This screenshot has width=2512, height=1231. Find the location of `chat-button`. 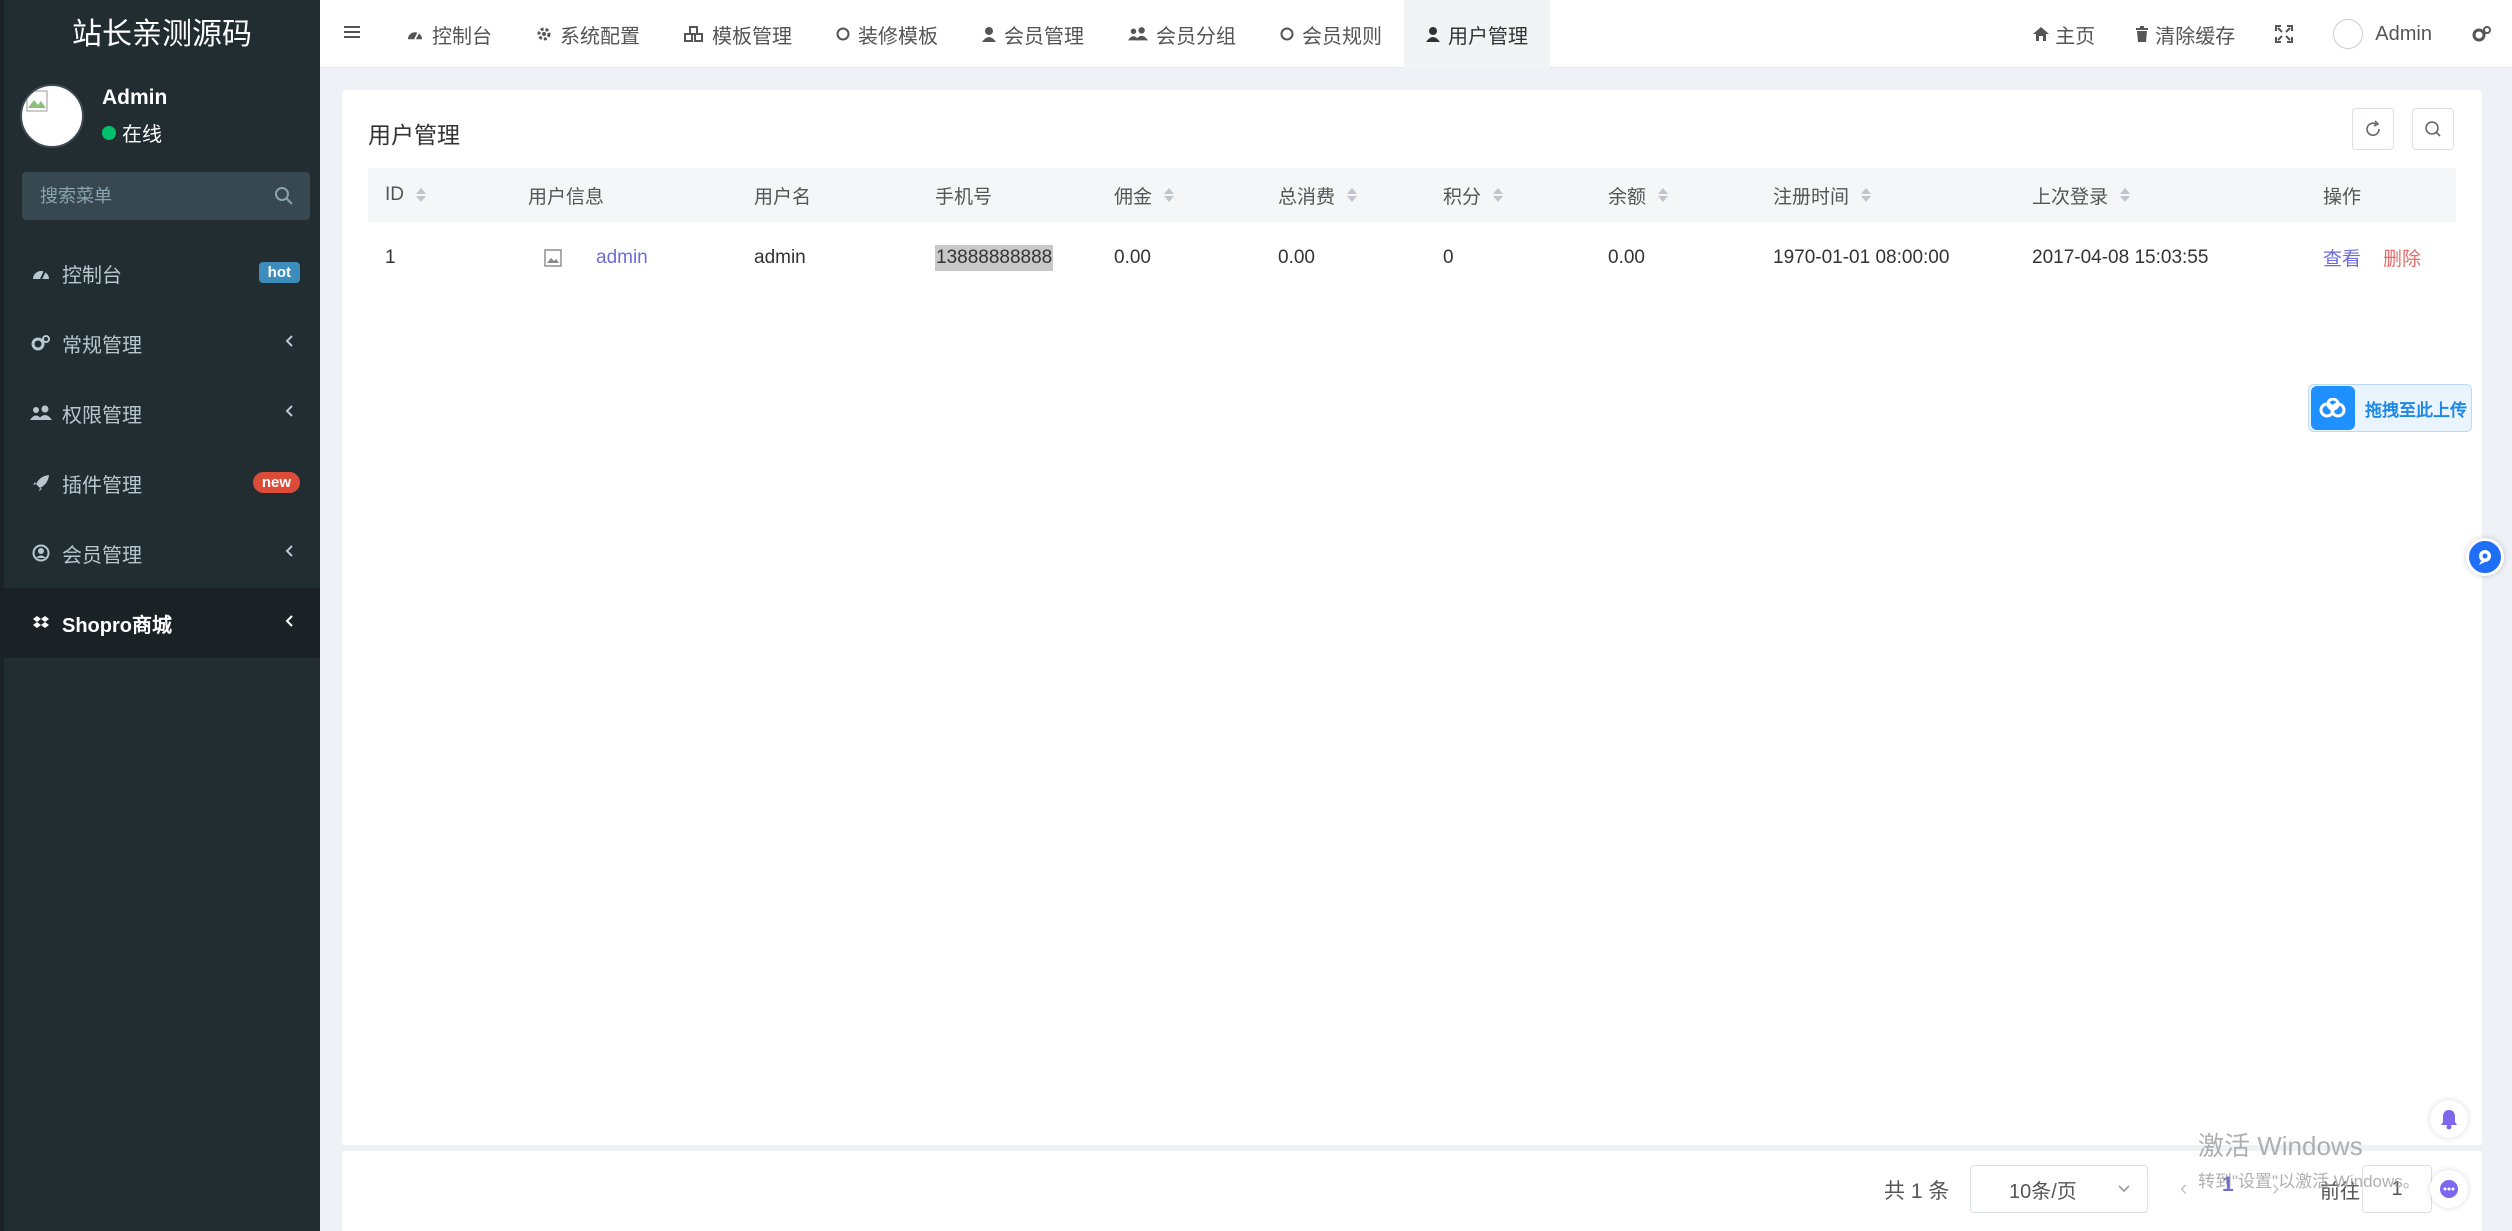

chat-button is located at coordinates (2449, 1189).